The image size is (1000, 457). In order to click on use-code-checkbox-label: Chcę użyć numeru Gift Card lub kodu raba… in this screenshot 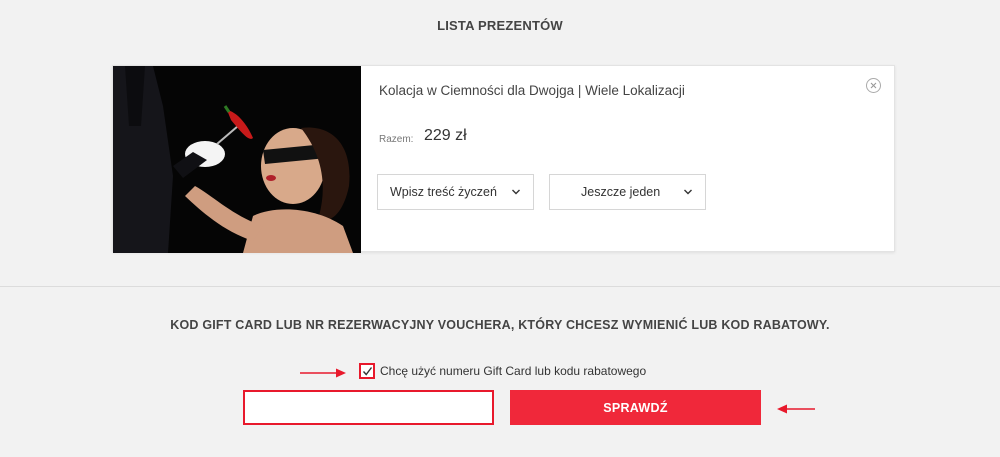, I will do `click(513, 371)`.